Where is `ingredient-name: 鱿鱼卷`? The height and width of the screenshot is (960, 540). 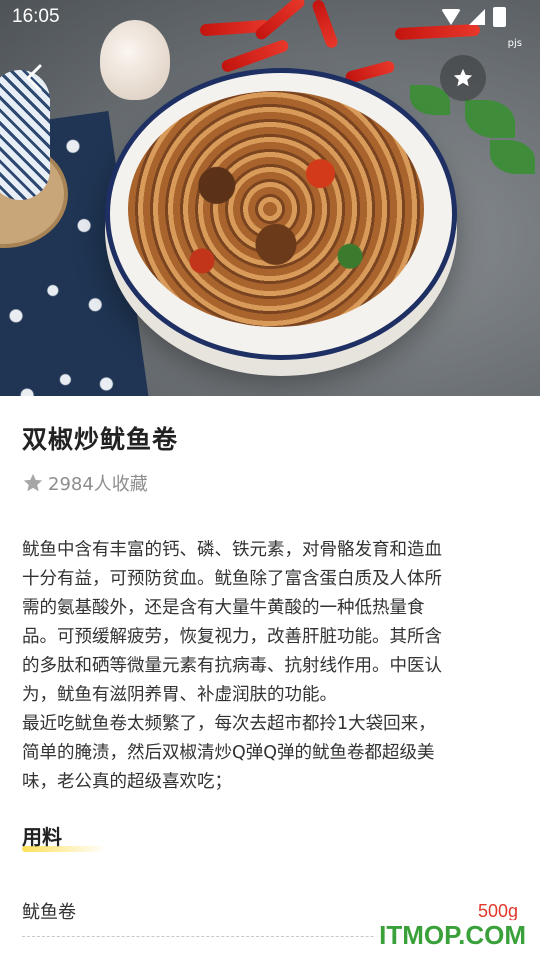 ingredient-name: 鱿鱼卷 is located at coordinates (49, 912).